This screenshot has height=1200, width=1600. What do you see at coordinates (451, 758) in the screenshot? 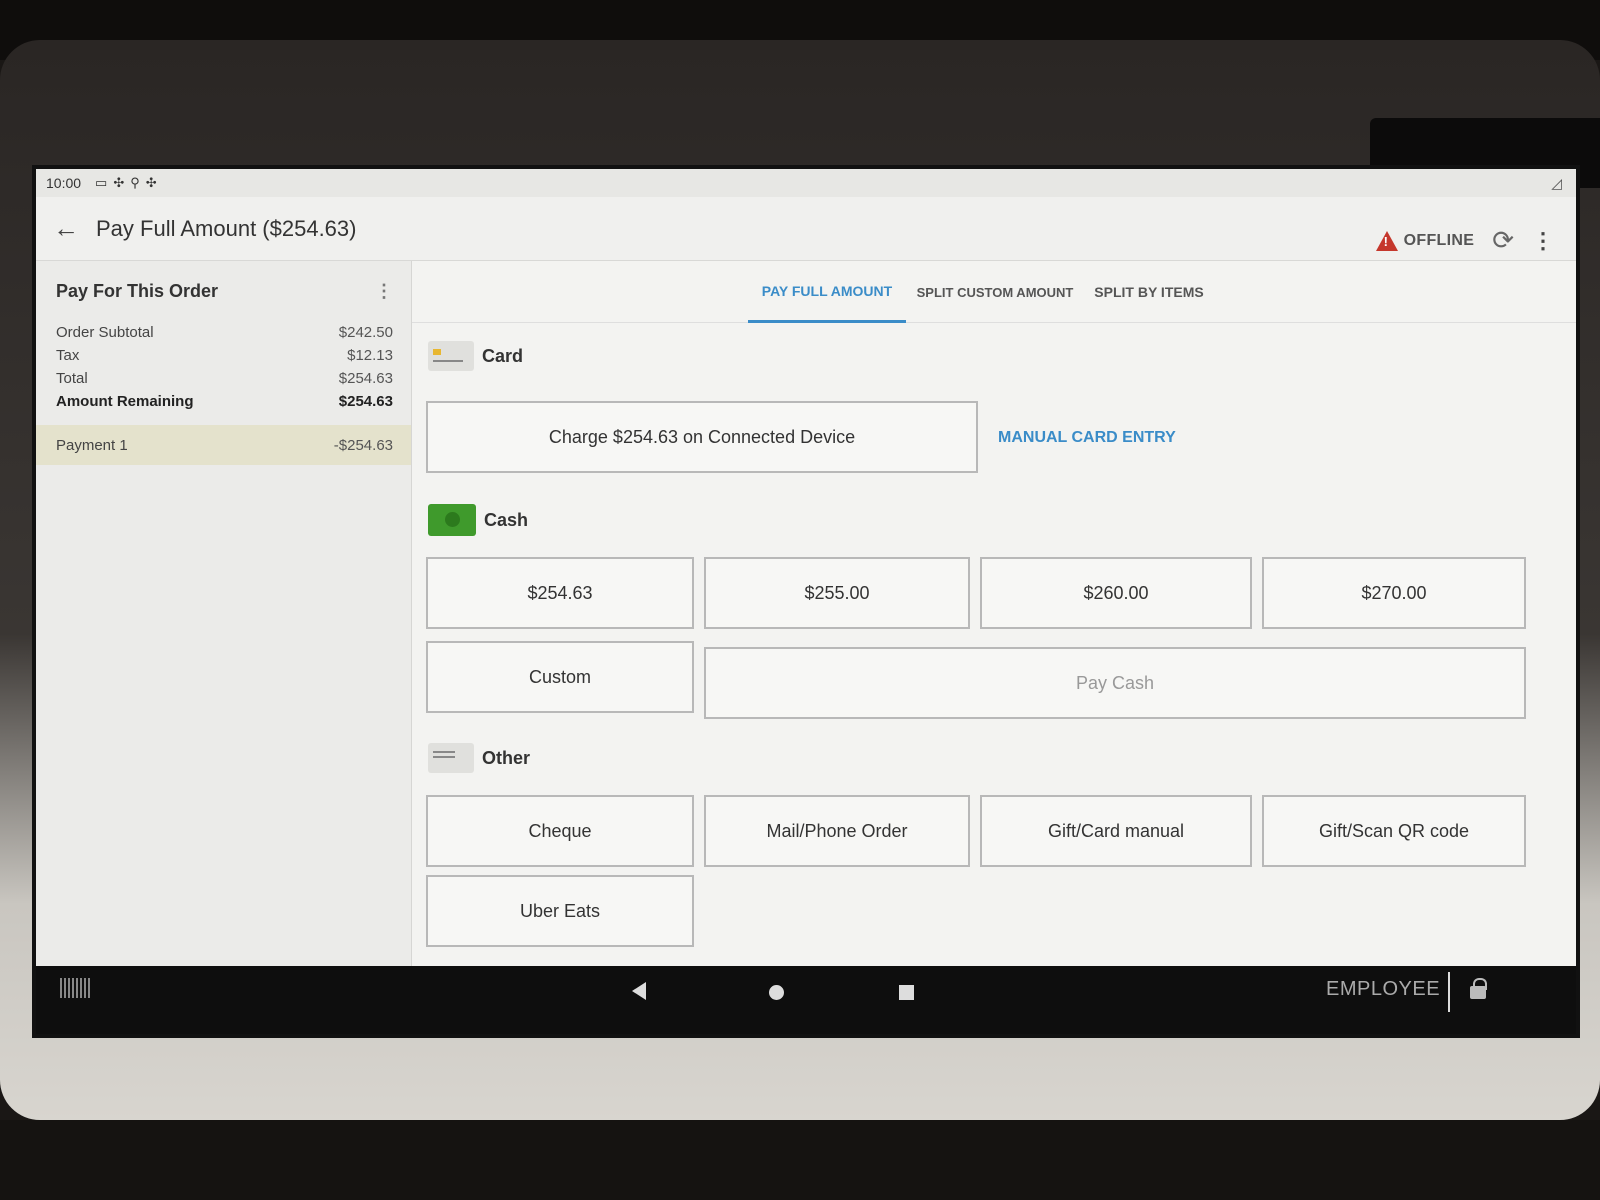
I see `cheque-icon` at bounding box center [451, 758].